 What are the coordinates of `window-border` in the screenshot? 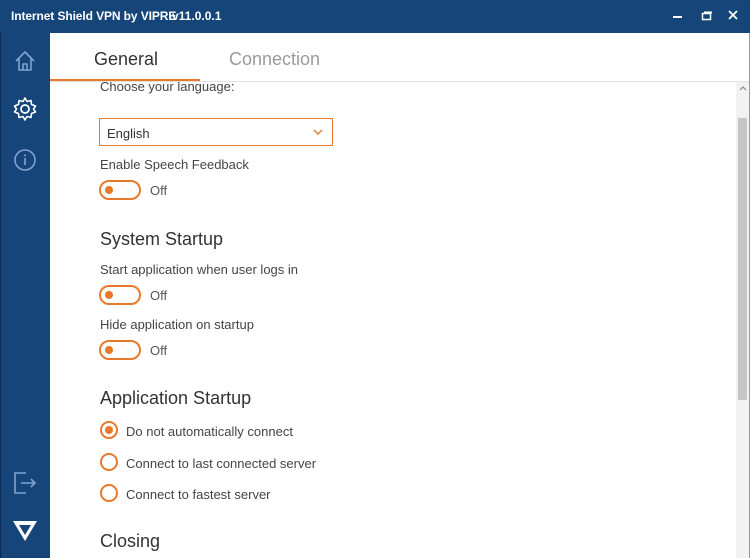 It's located at (0, 295).